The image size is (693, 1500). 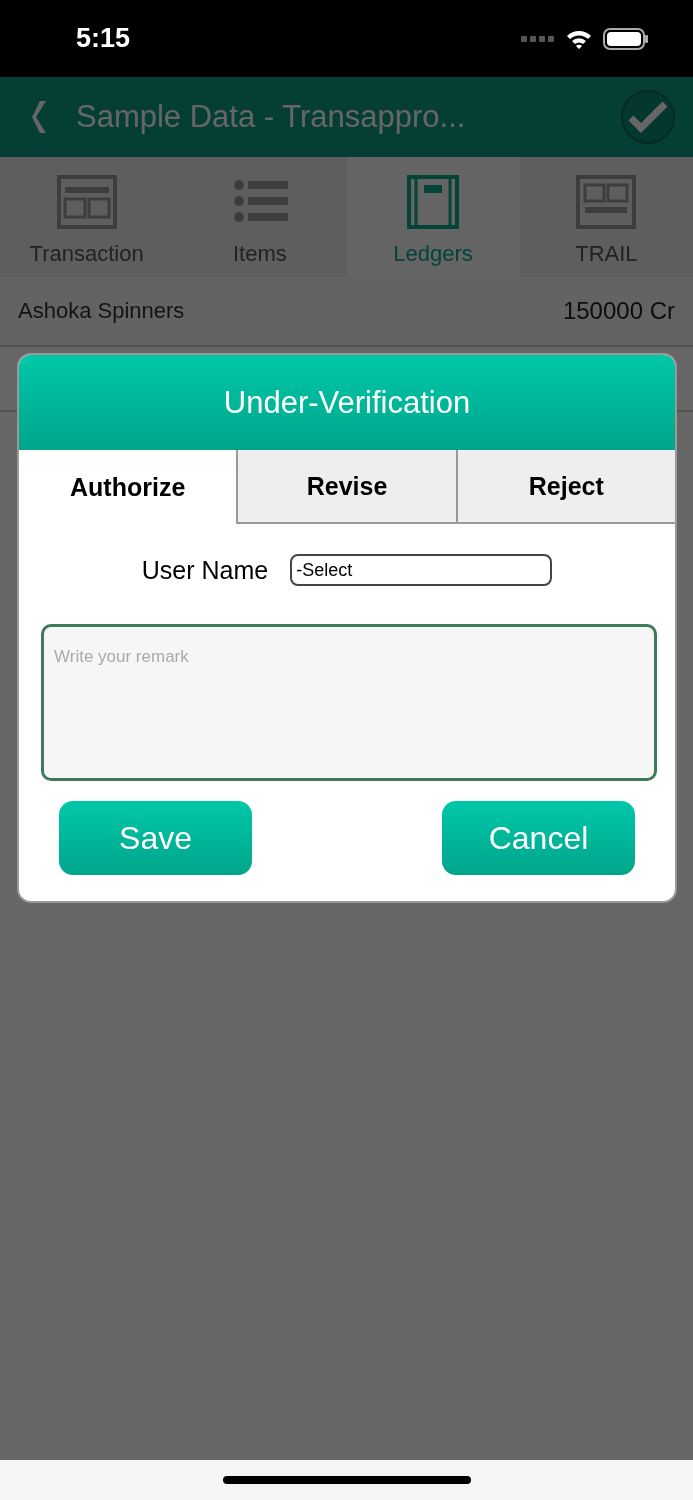 I want to click on panels-icon, so click(x=606, y=203).